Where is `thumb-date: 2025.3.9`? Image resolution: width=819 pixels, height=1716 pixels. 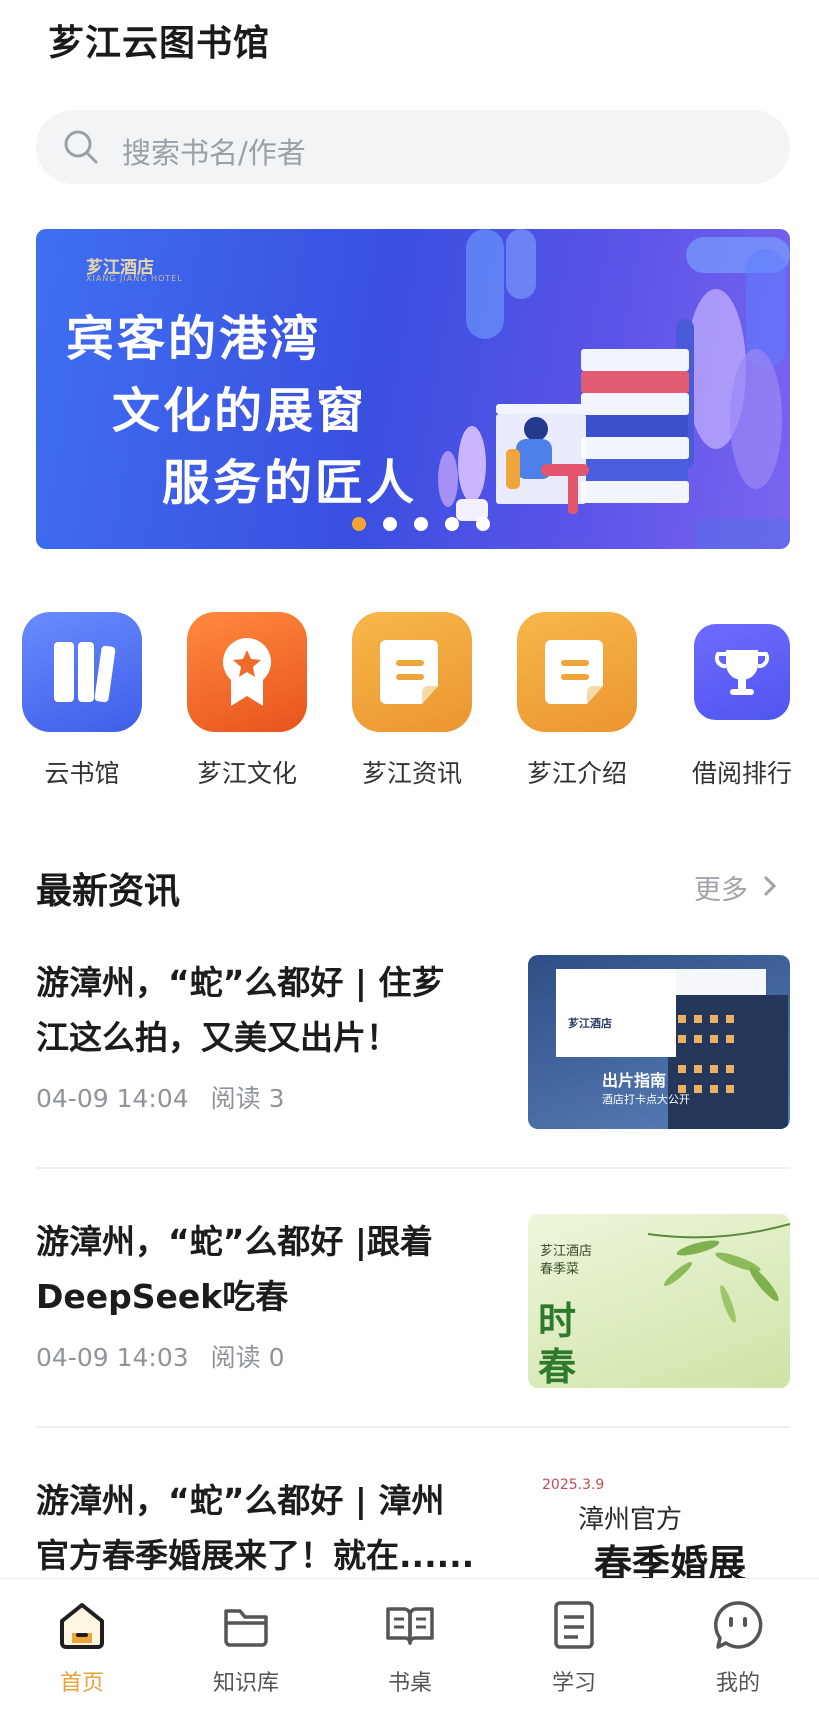 thumb-date: 2025.3.9 is located at coordinates (573, 1485).